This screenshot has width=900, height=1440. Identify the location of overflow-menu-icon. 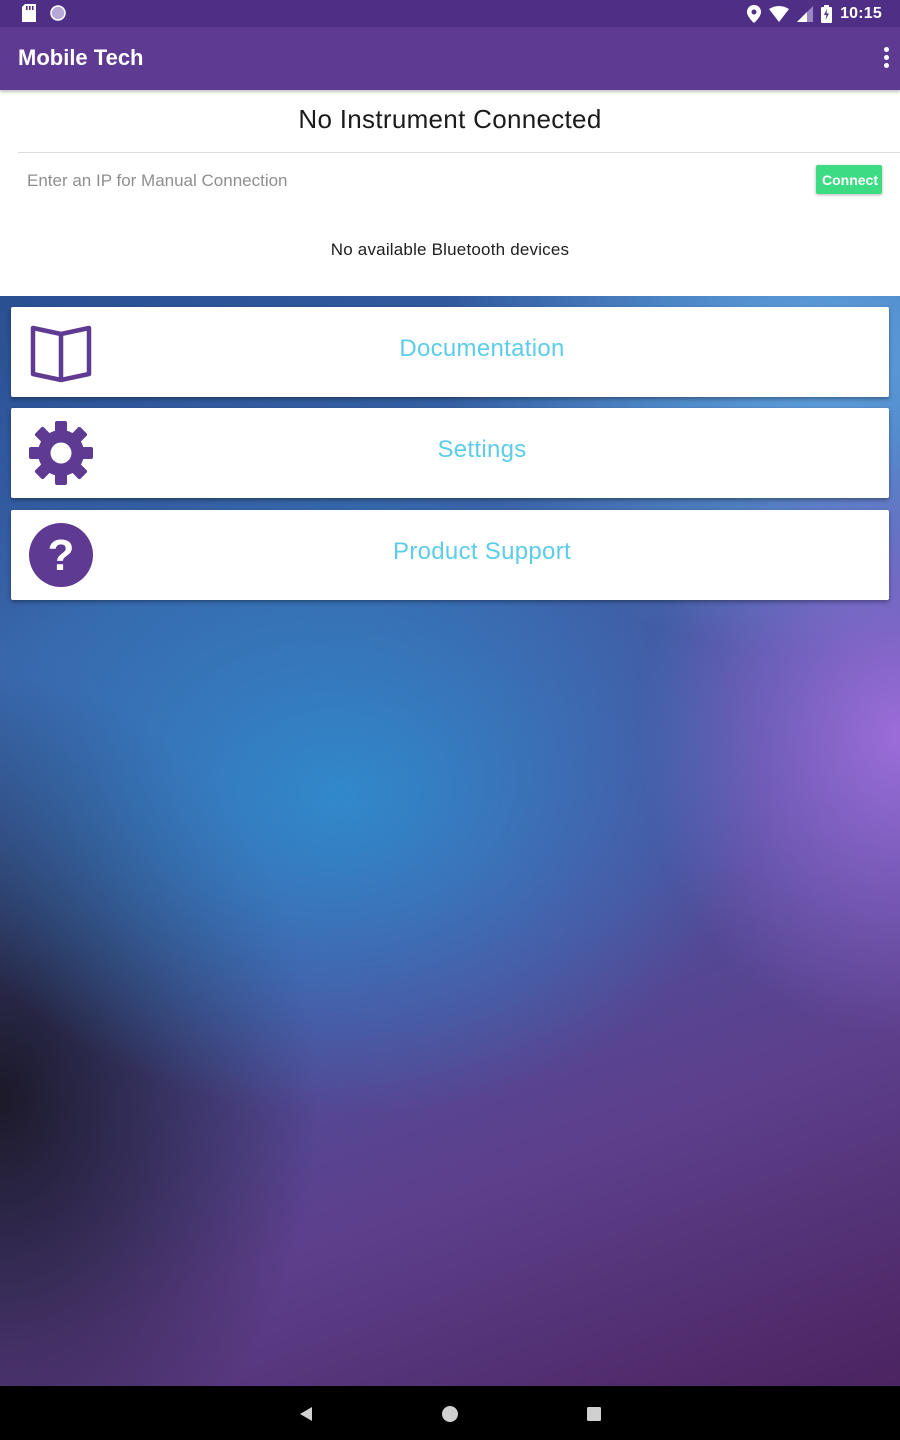
(886, 59).